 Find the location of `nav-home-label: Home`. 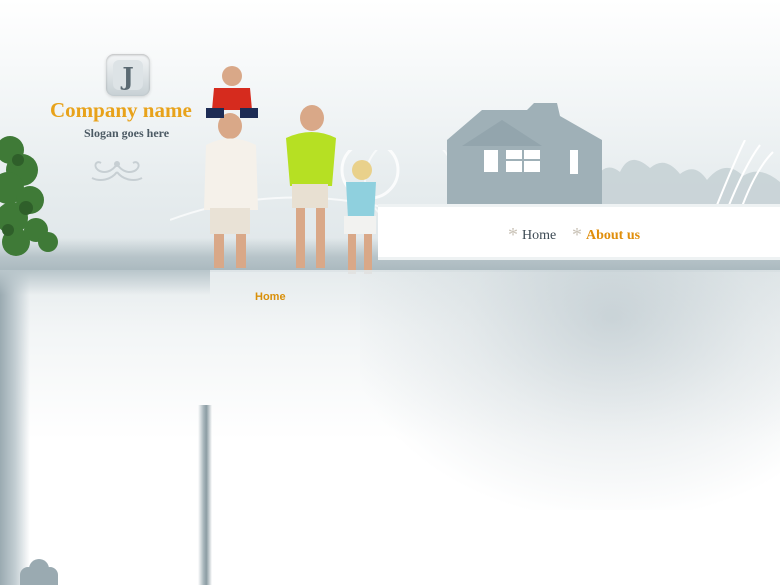

nav-home-label: Home is located at coordinates (539, 235).